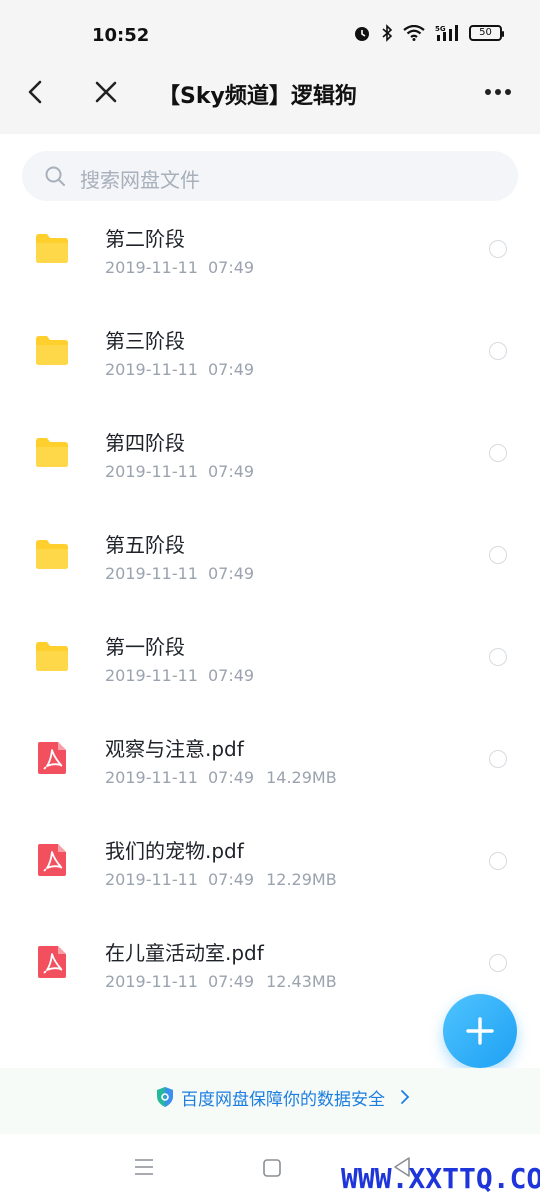  I want to click on file-size: 12.43MB, so click(301, 981).